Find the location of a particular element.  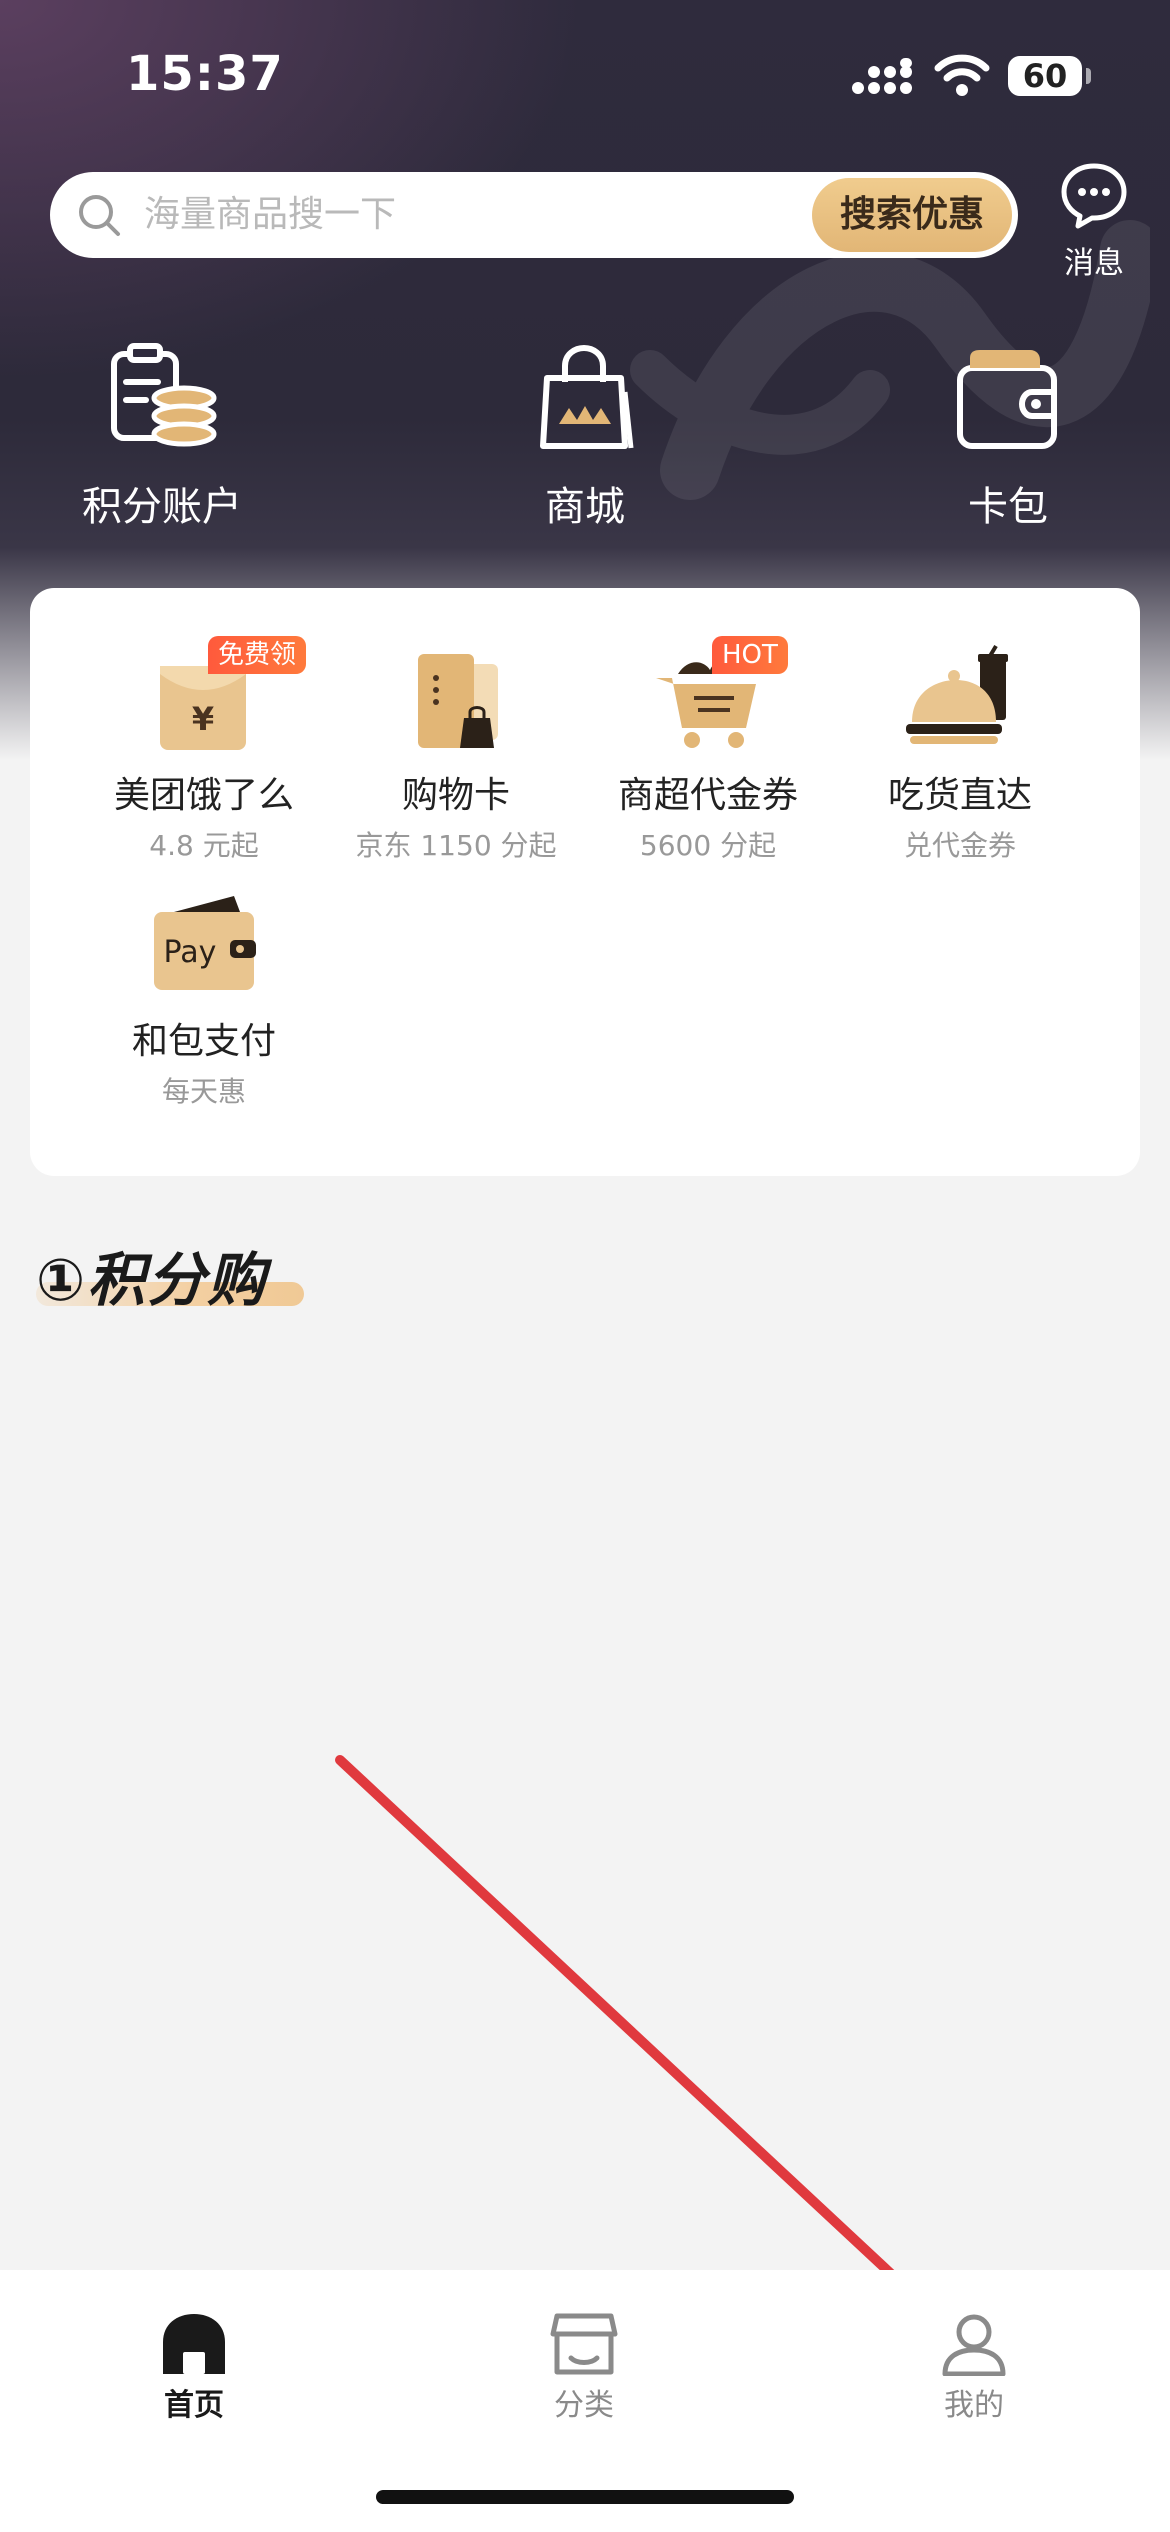

service-name: 购物卡 is located at coordinates (455, 795).